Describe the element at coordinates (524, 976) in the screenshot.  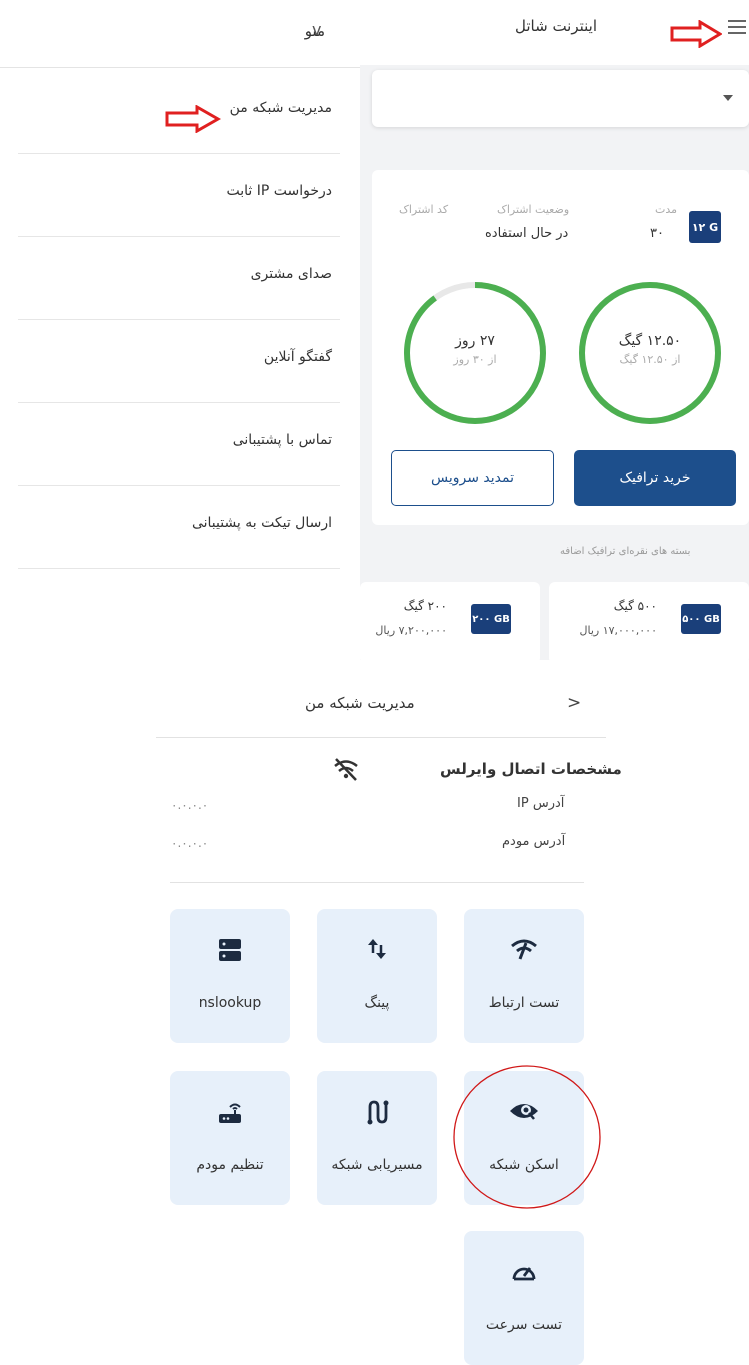
I see `tool-connection-test: تست ارتباط` at that location.